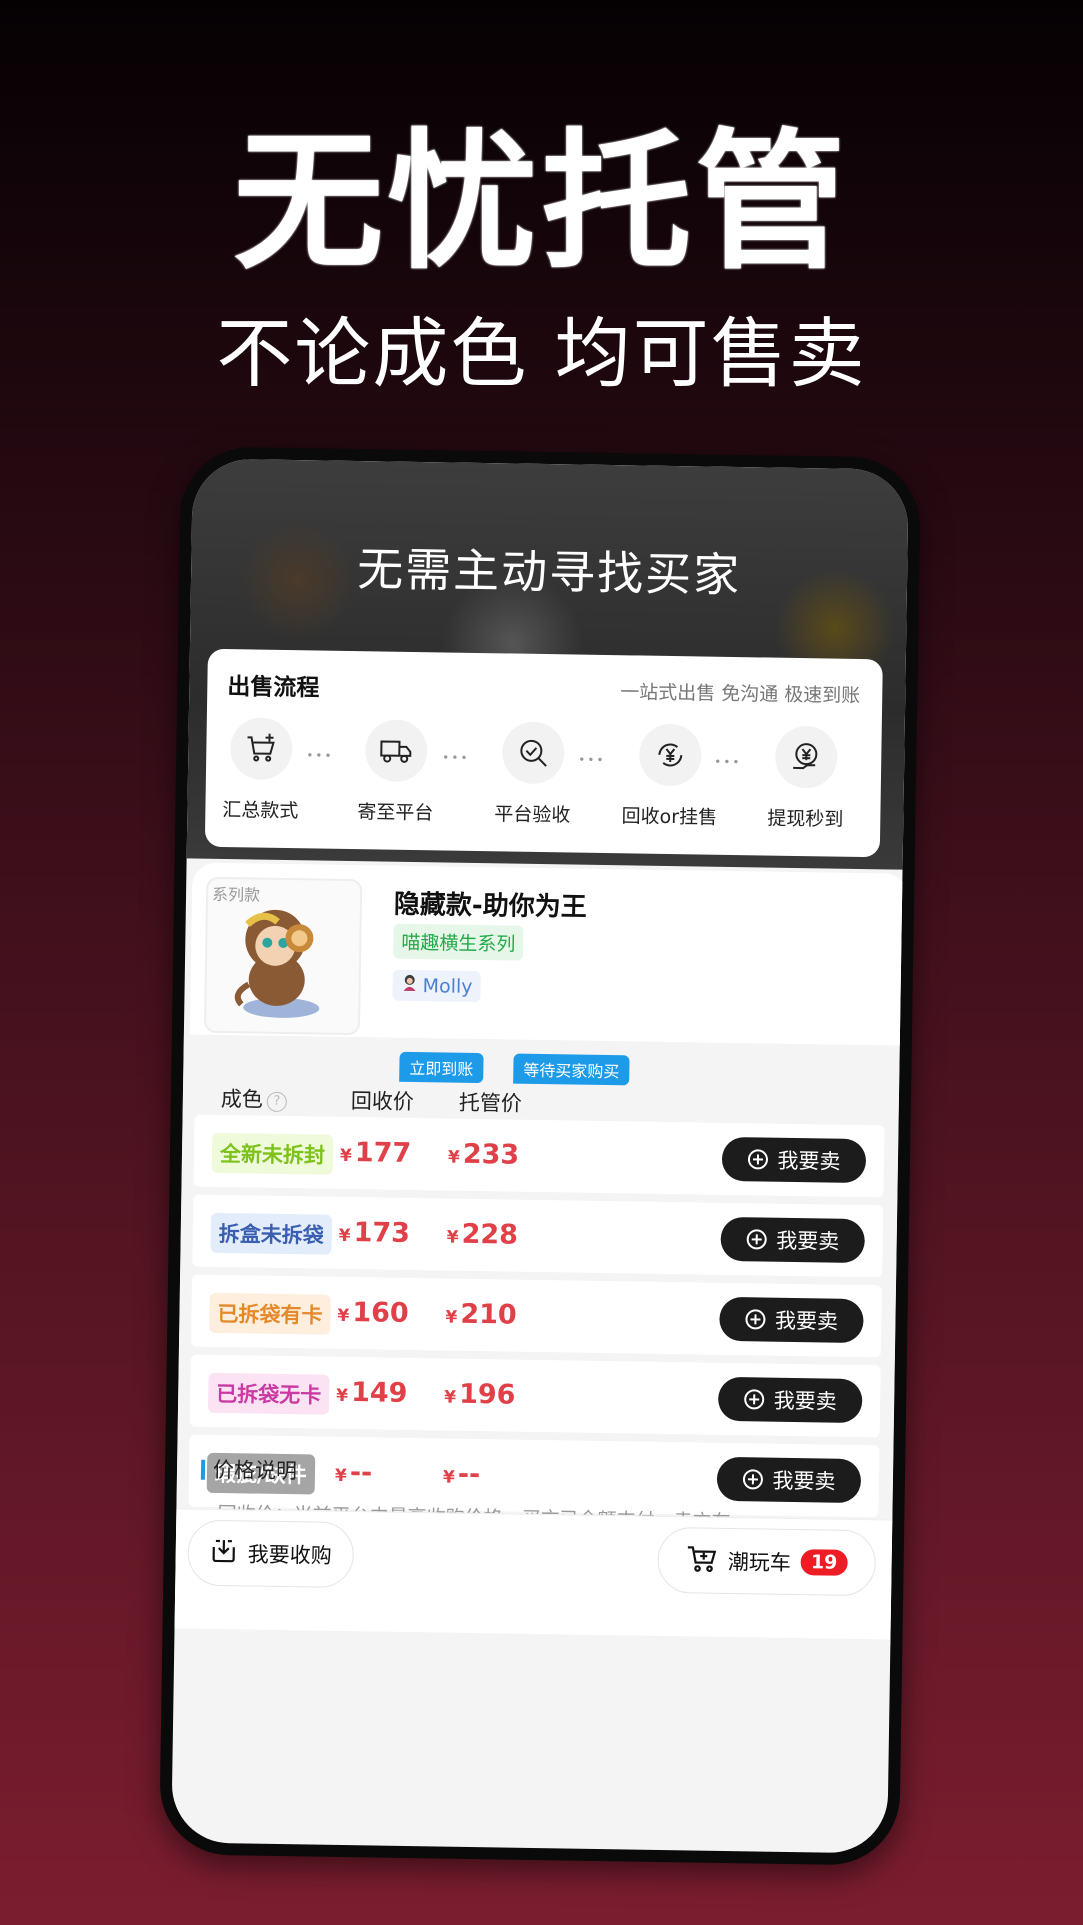 Image resolution: width=1083 pixels, height=1925 pixels. I want to click on recycle-price: ¥160, so click(373, 1313).